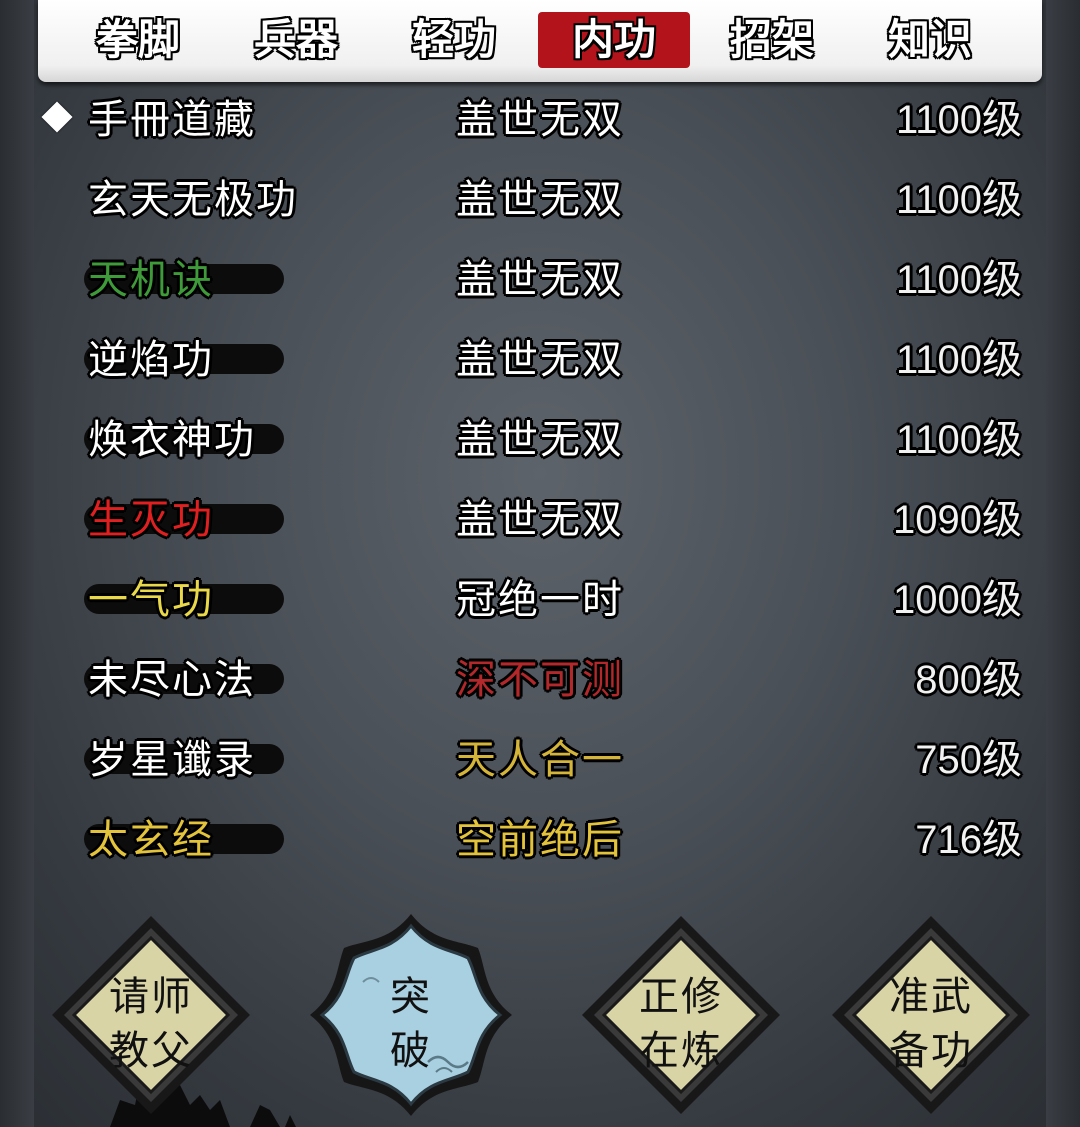 The height and width of the screenshot is (1127, 1080). What do you see at coordinates (681, 997) in the screenshot?
I see `button-label-line1: 正修` at bounding box center [681, 997].